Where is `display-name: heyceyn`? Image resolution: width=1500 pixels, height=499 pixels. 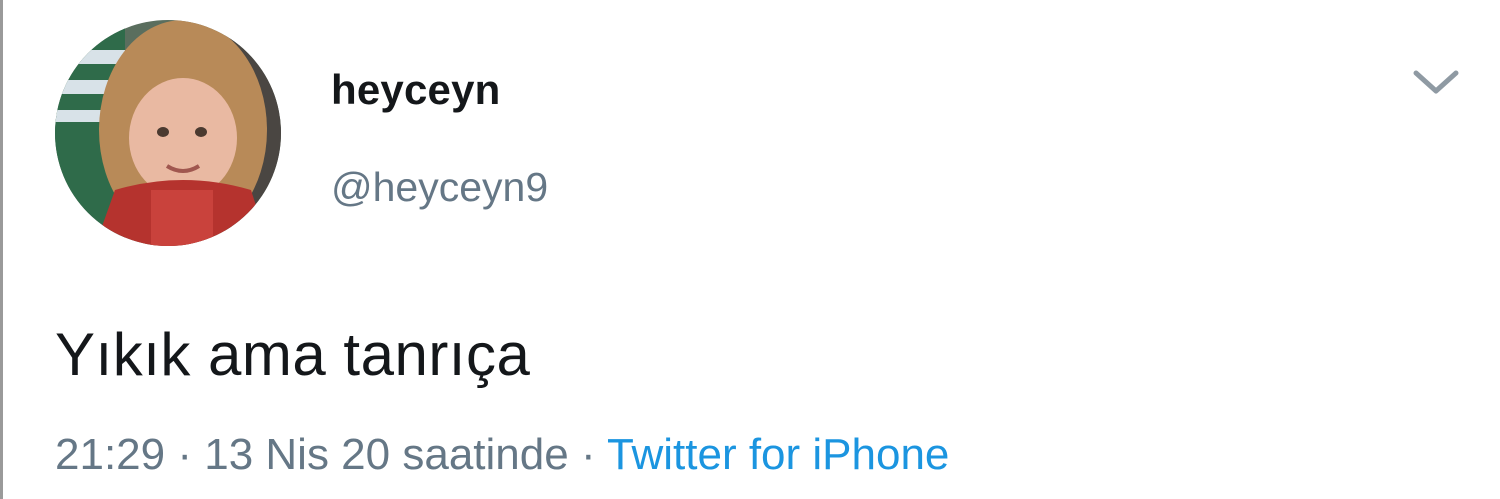
display-name: heyceyn is located at coordinates (416, 90).